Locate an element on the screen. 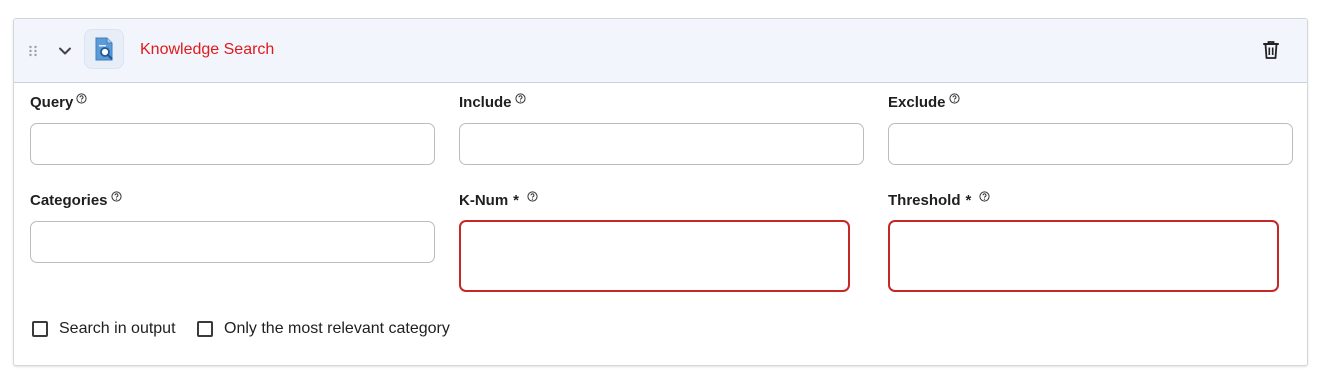  threshold-label: Threshold * is located at coordinates (939, 200).